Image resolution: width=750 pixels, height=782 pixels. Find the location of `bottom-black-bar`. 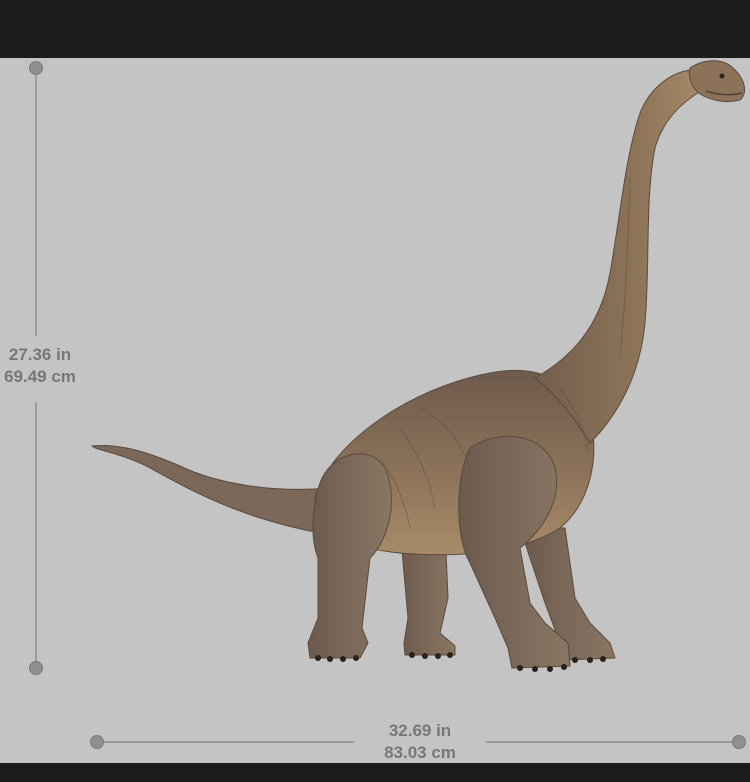

bottom-black-bar is located at coordinates (375, 772).